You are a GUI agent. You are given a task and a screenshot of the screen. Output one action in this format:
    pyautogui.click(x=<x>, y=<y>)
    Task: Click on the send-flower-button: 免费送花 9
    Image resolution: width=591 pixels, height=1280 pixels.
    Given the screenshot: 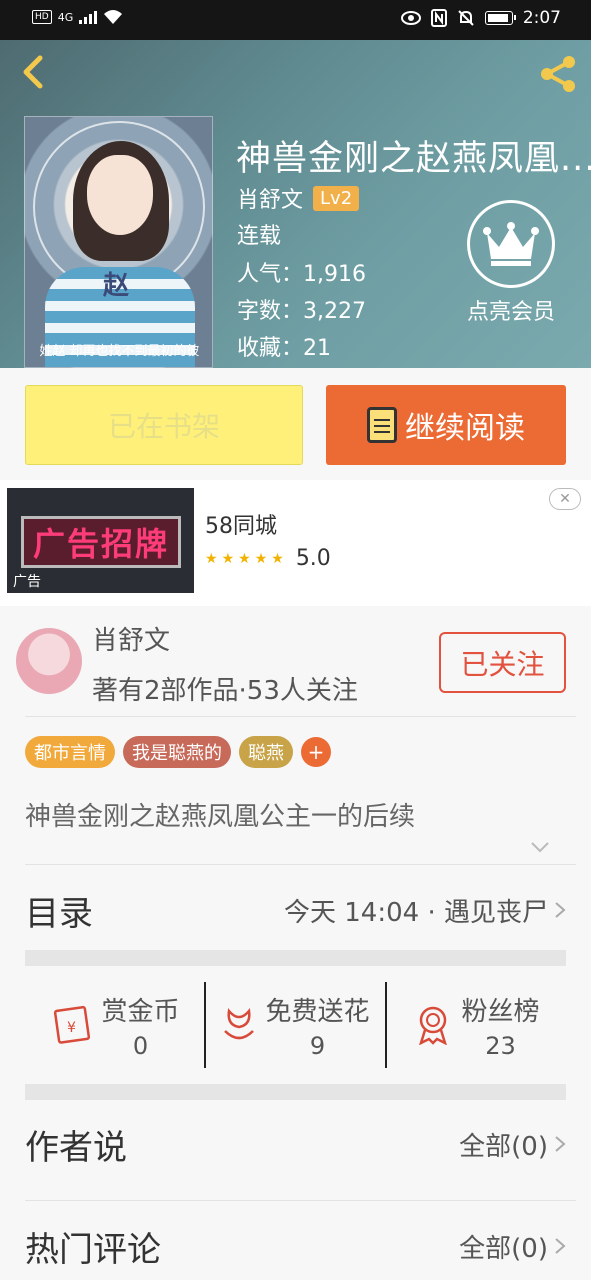 What is the action you would take?
    pyautogui.click(x=296, y=1025)
    